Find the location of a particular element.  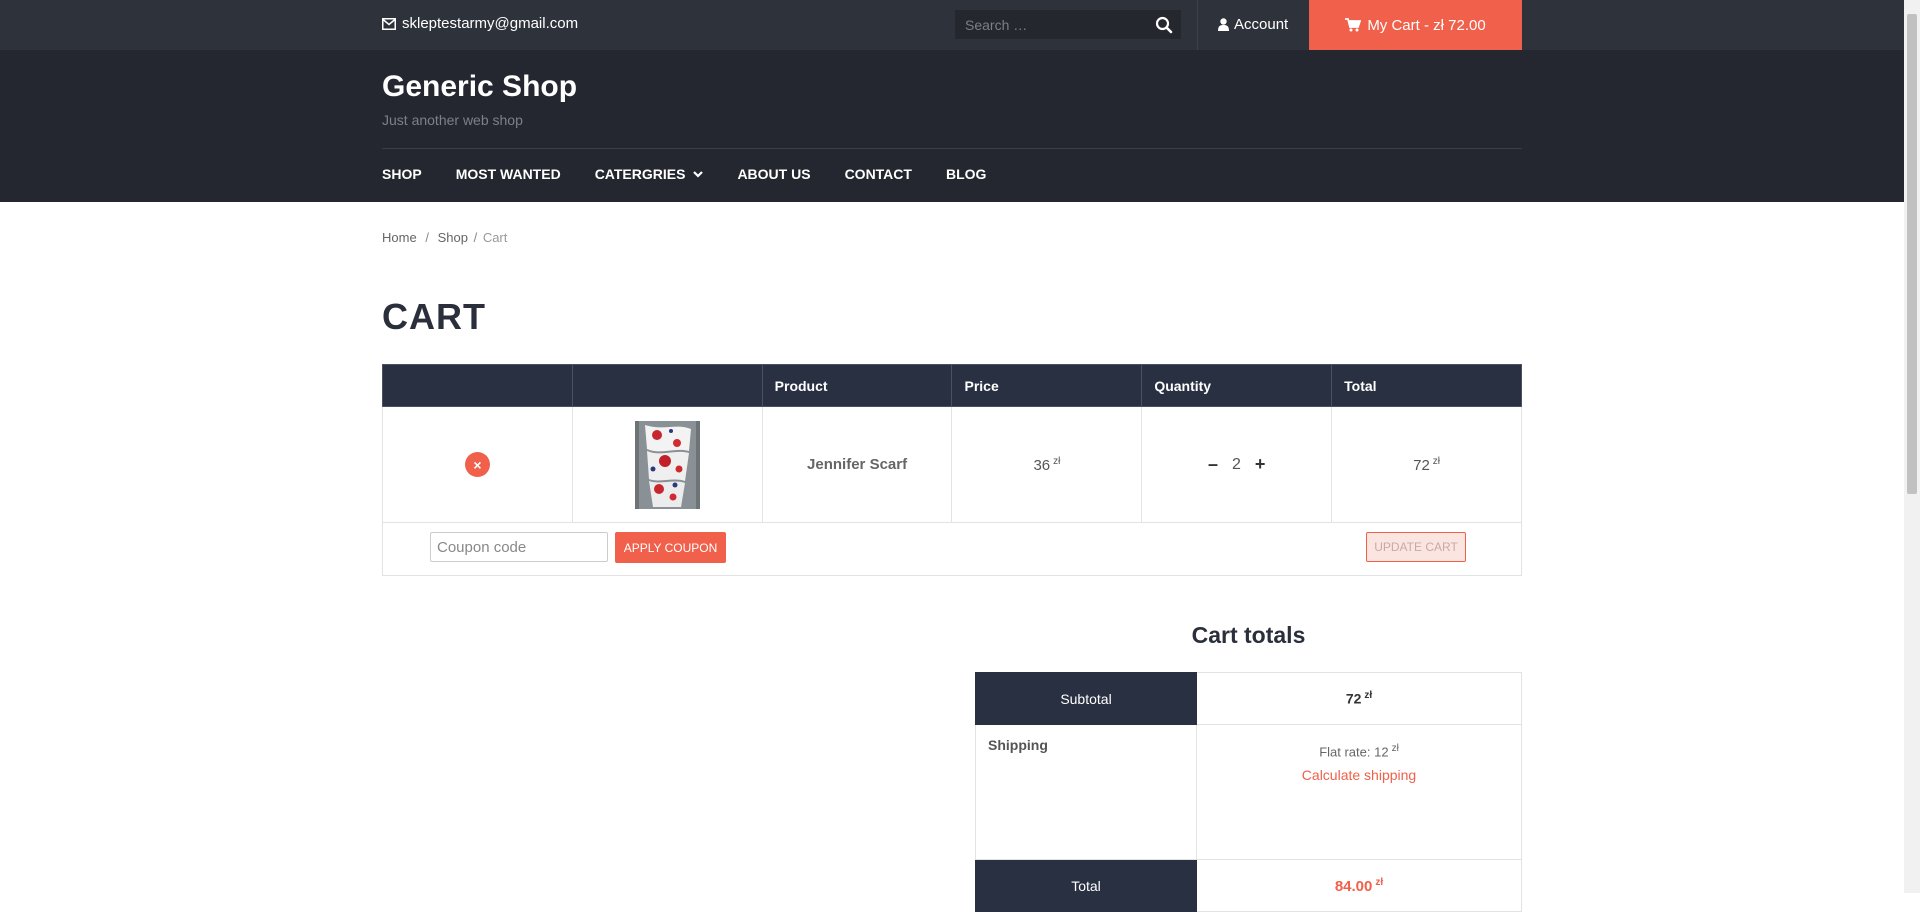

account-label: Account is located at coordinates (1261, 24).